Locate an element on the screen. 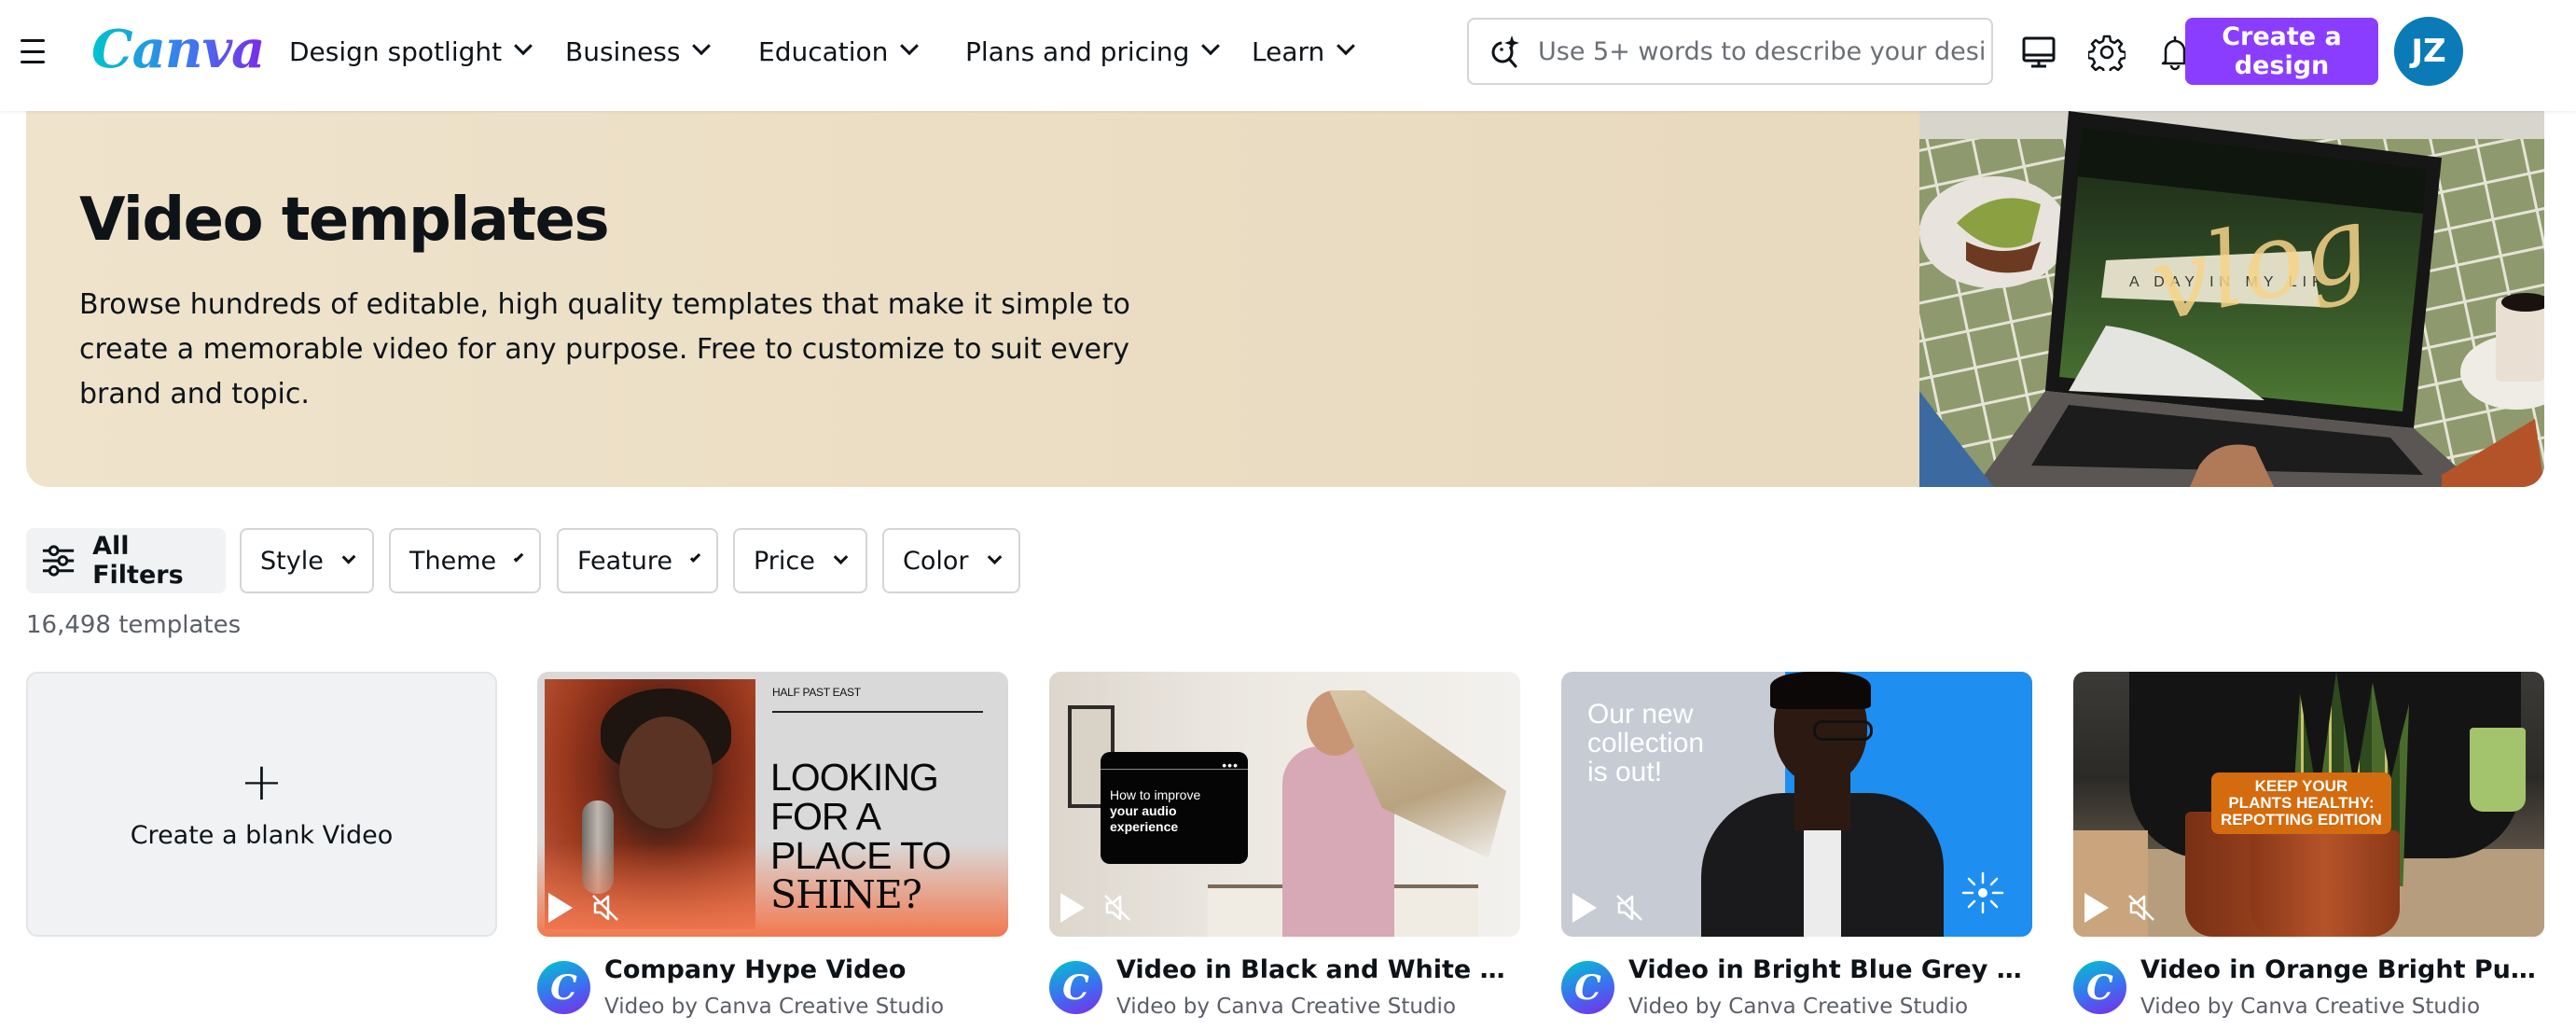 The height and width of the screenshot is (1030, 2576). thumbnail-photo-man is located at coordinates (1822, 804).